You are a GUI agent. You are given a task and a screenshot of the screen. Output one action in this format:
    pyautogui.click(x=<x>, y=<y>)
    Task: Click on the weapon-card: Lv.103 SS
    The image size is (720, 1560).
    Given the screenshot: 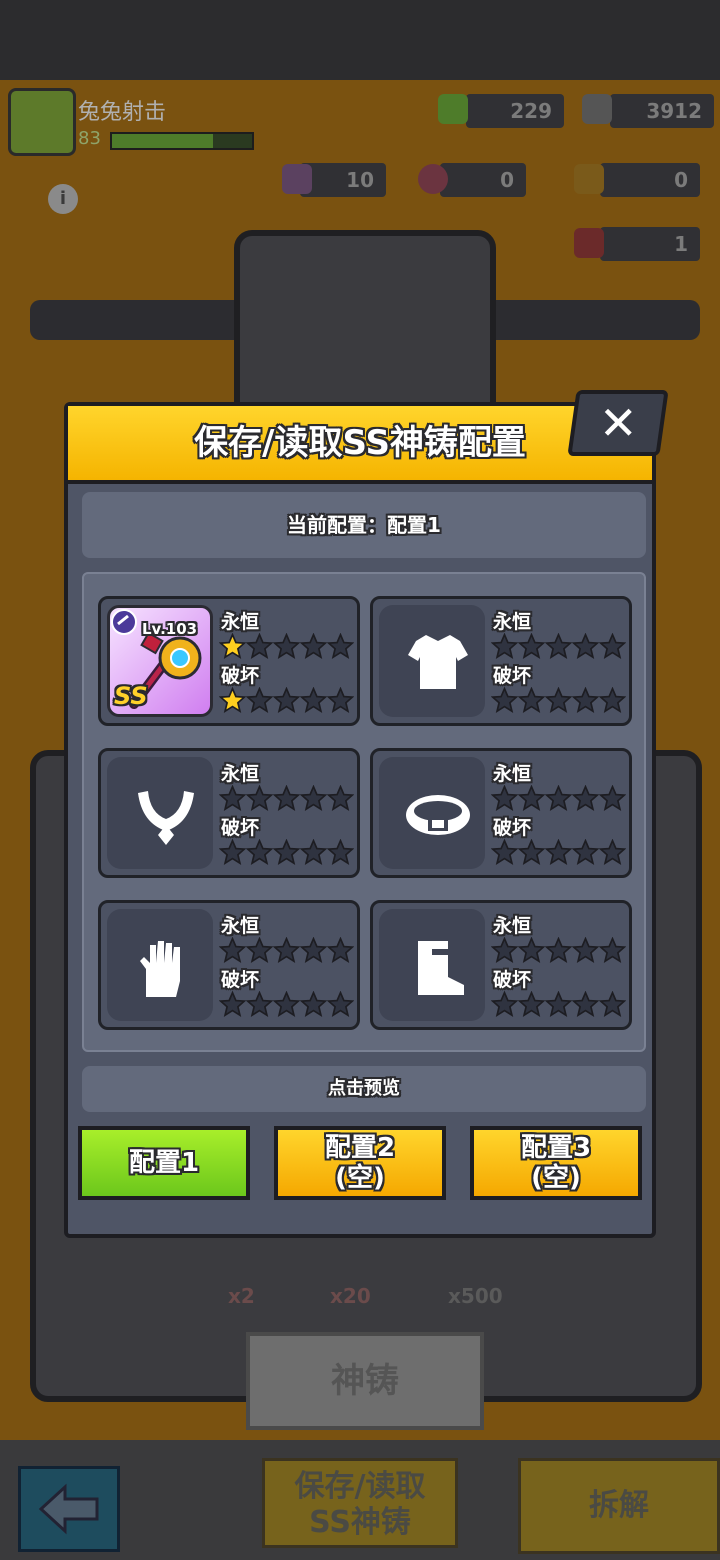 What is the action you would take?
    pyautogui.click(x=160, y=661)
    